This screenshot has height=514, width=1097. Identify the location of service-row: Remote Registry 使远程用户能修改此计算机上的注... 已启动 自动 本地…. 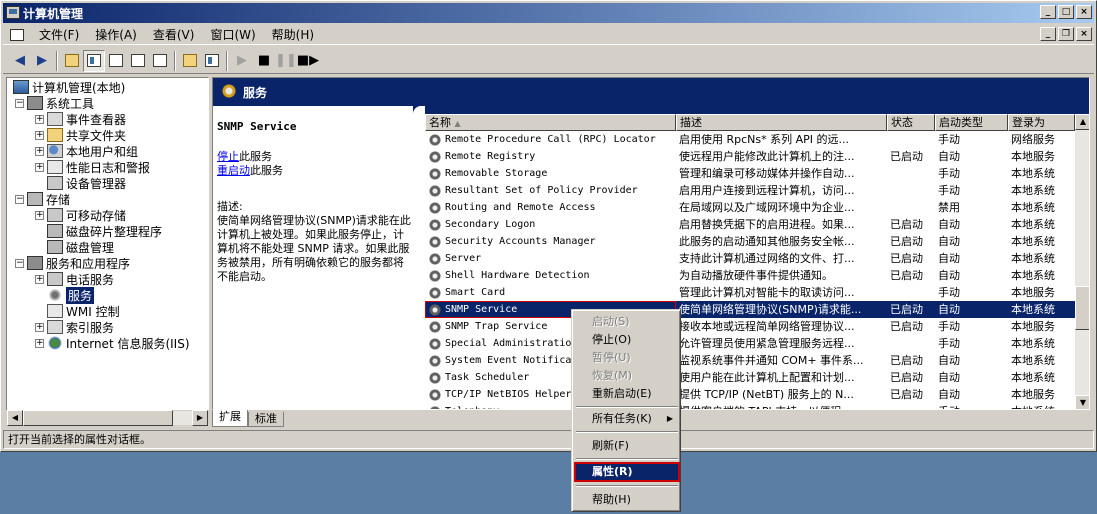
(750, 156).